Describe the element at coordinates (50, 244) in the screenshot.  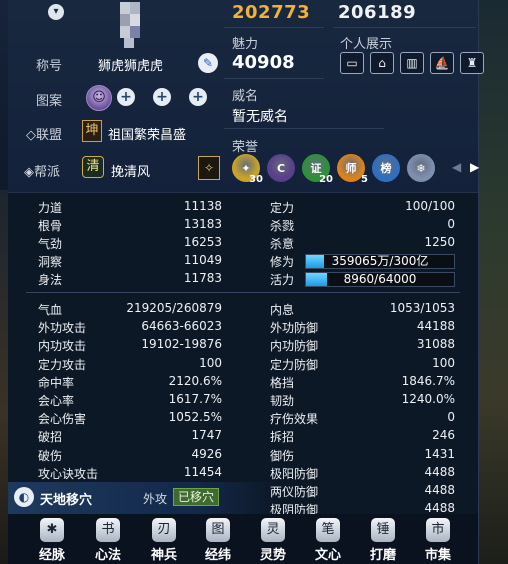
I see `stat-label: 气劲` at that location.